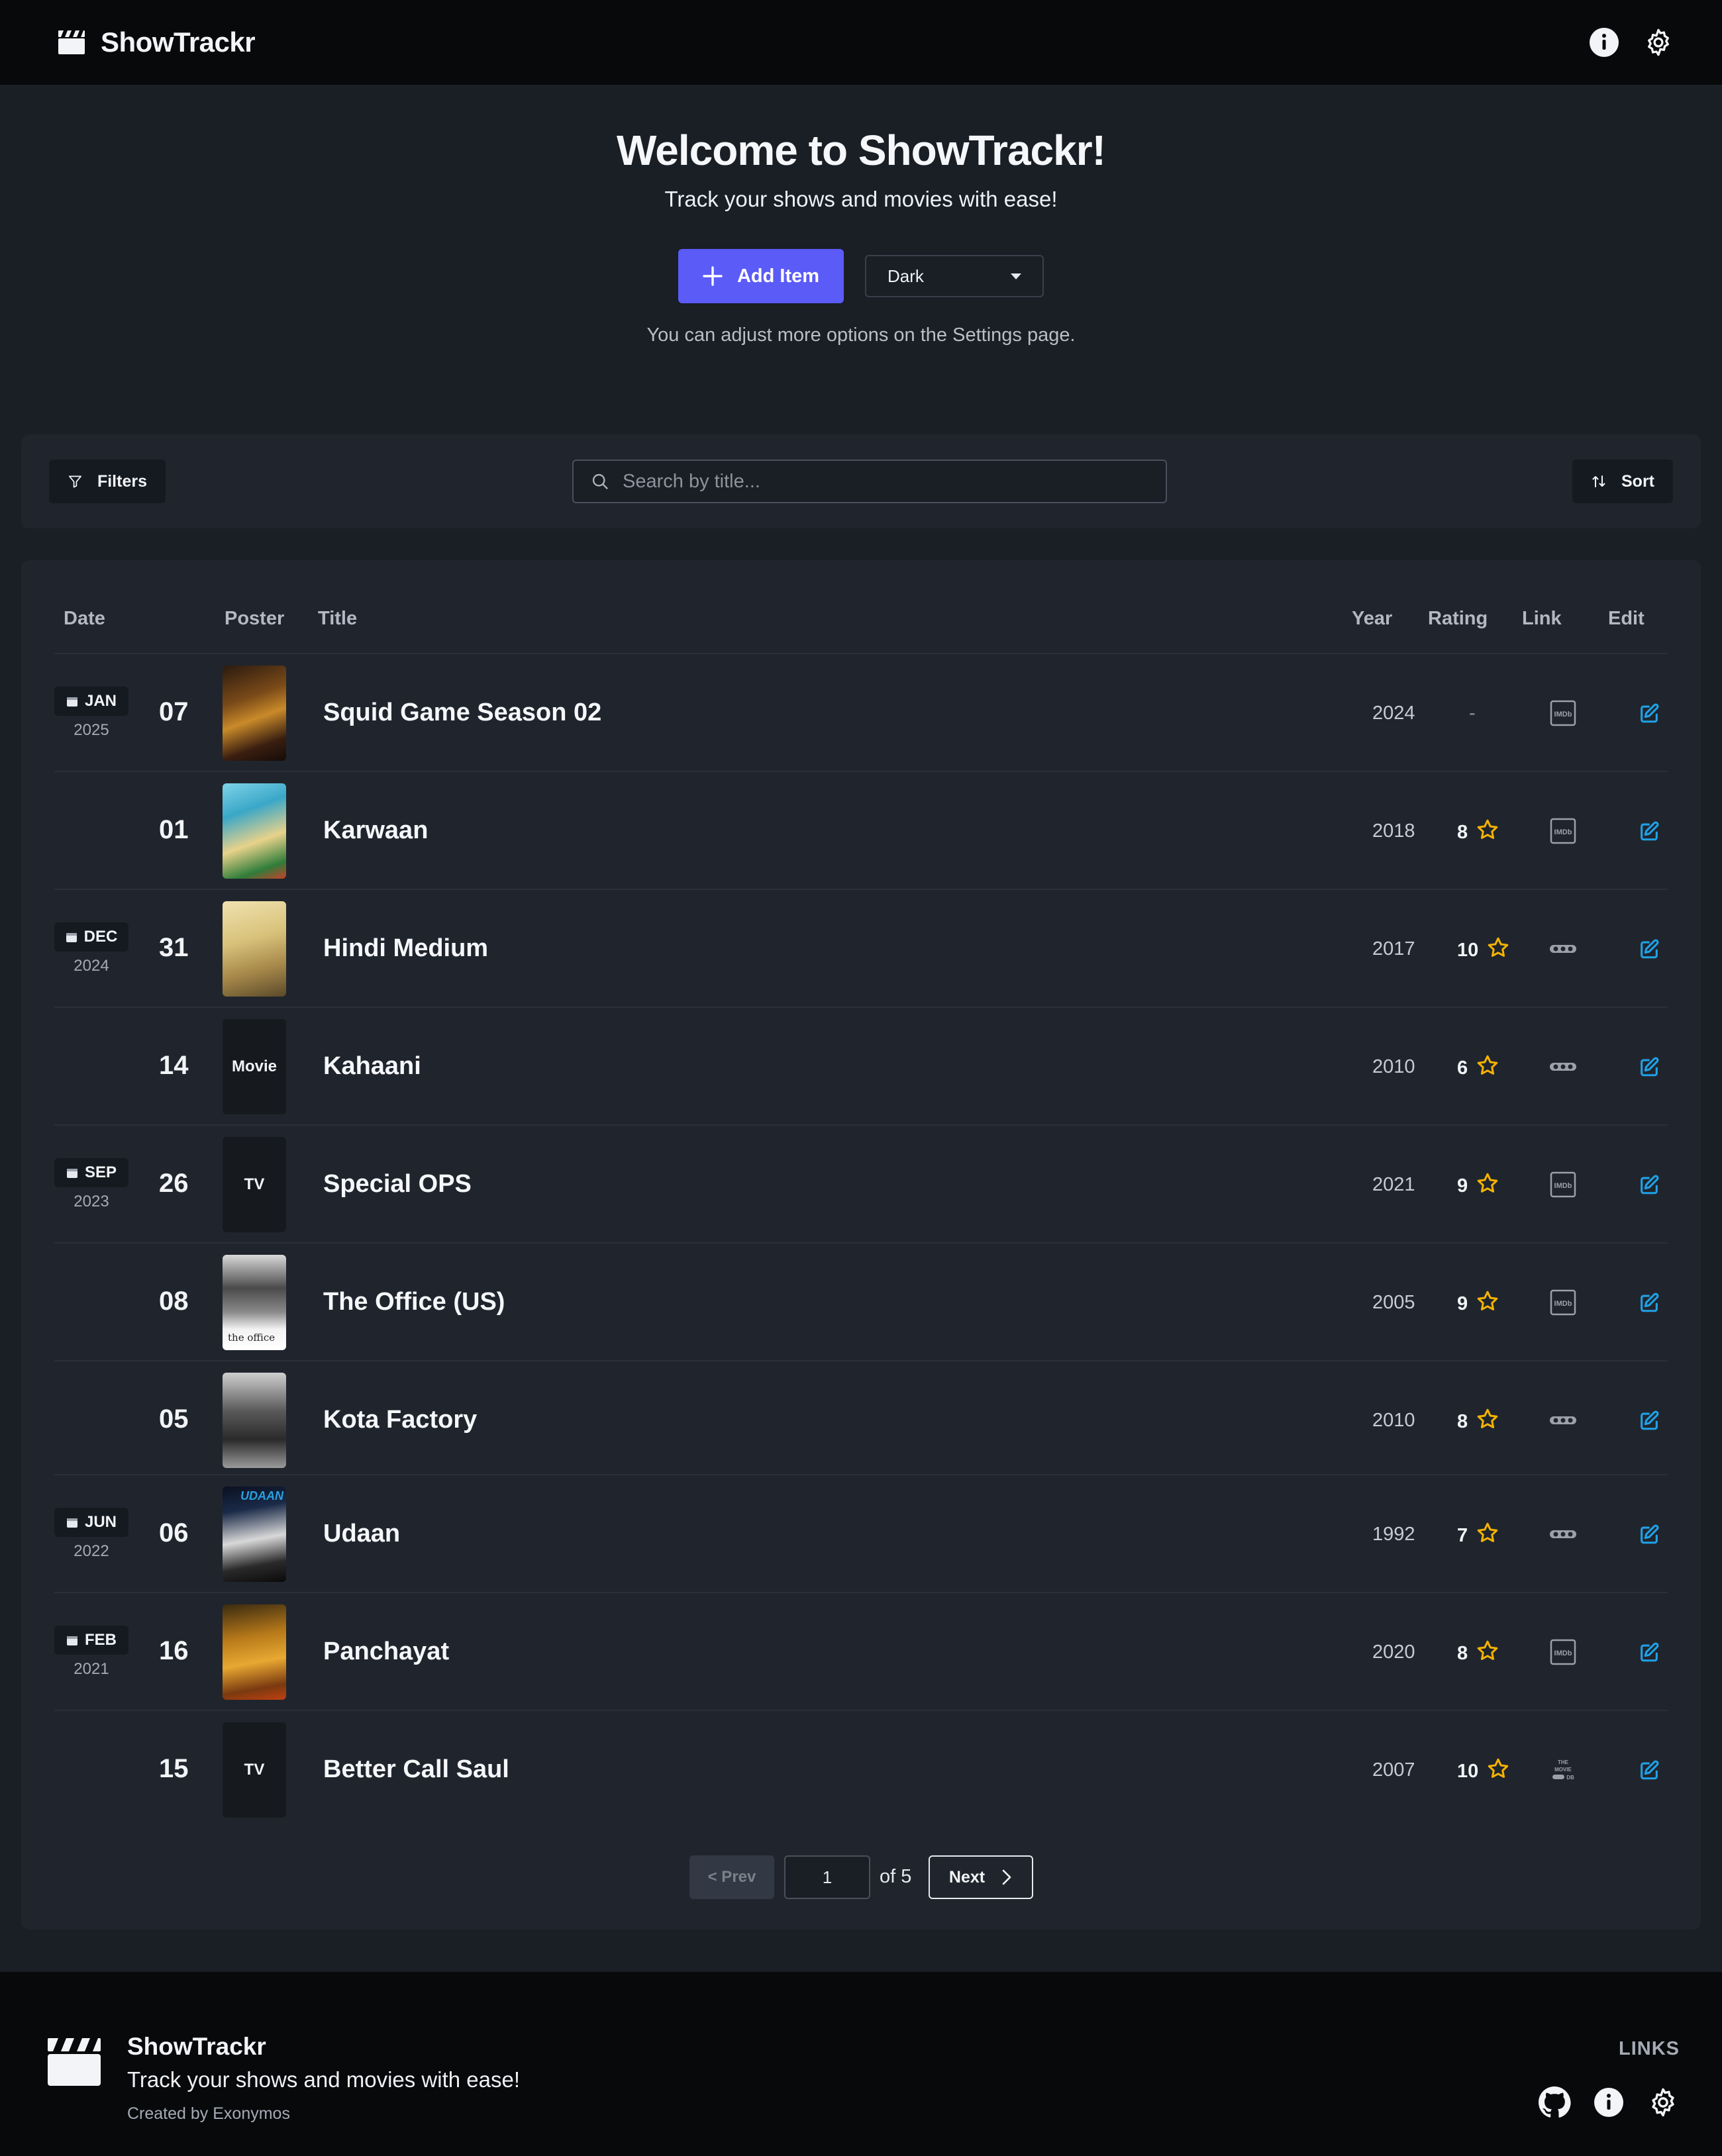 The width and height of the screenshot is (1722, 2156). Describe the element at coordinates (861, 1419) in the screenshot. I see `table-row: 05 Kota Factory 2010 8` at that location.